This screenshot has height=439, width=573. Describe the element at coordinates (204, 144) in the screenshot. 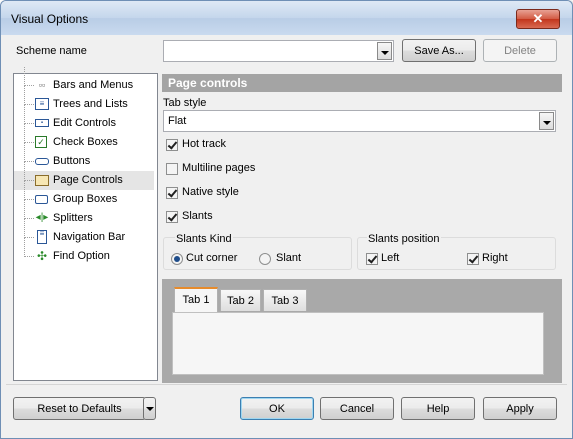

I see `hot-track-label: Hot track` at that location.